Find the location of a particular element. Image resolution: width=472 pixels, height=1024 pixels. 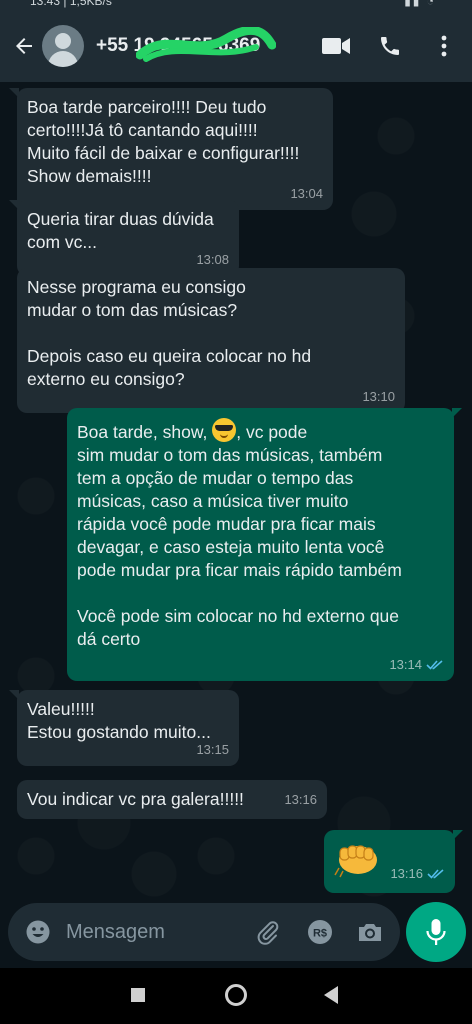

phone-icon is located at coordinates (390, 46).